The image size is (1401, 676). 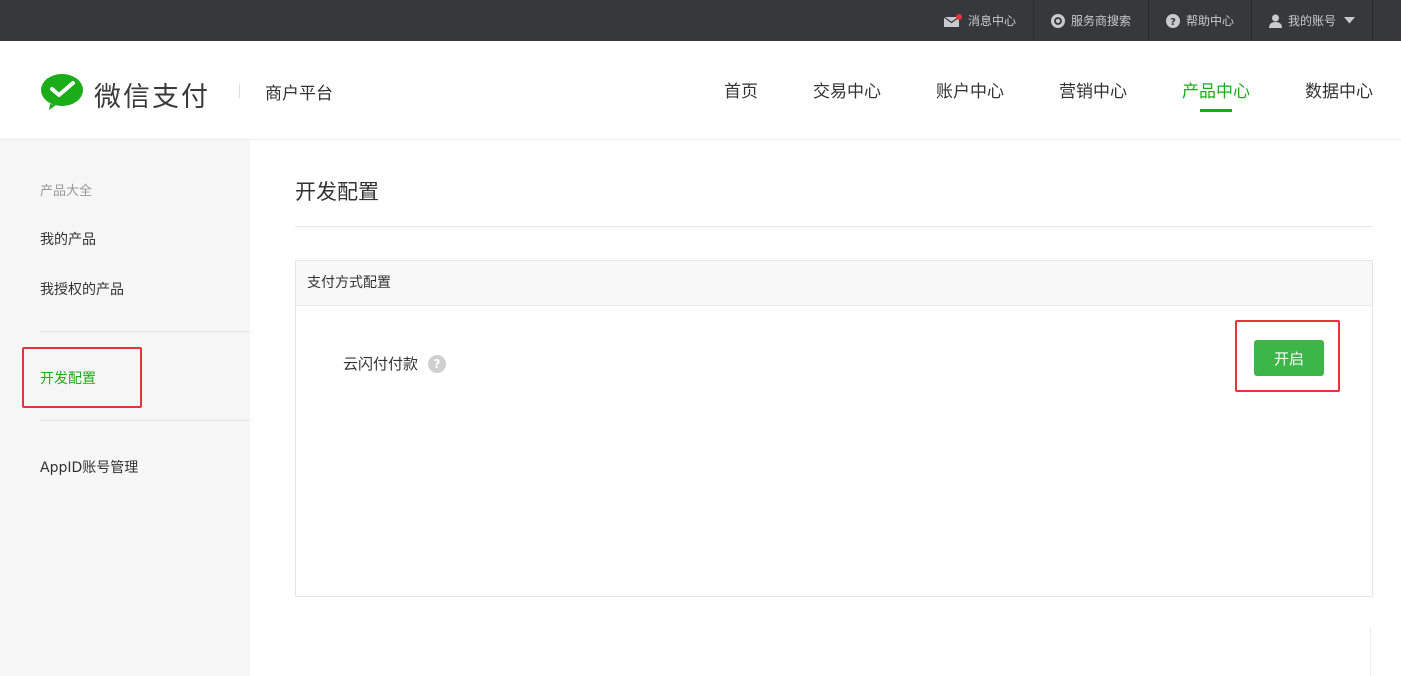 I want to click on wechat-pay-logo: 微信支付, so click(x=125, y=94).